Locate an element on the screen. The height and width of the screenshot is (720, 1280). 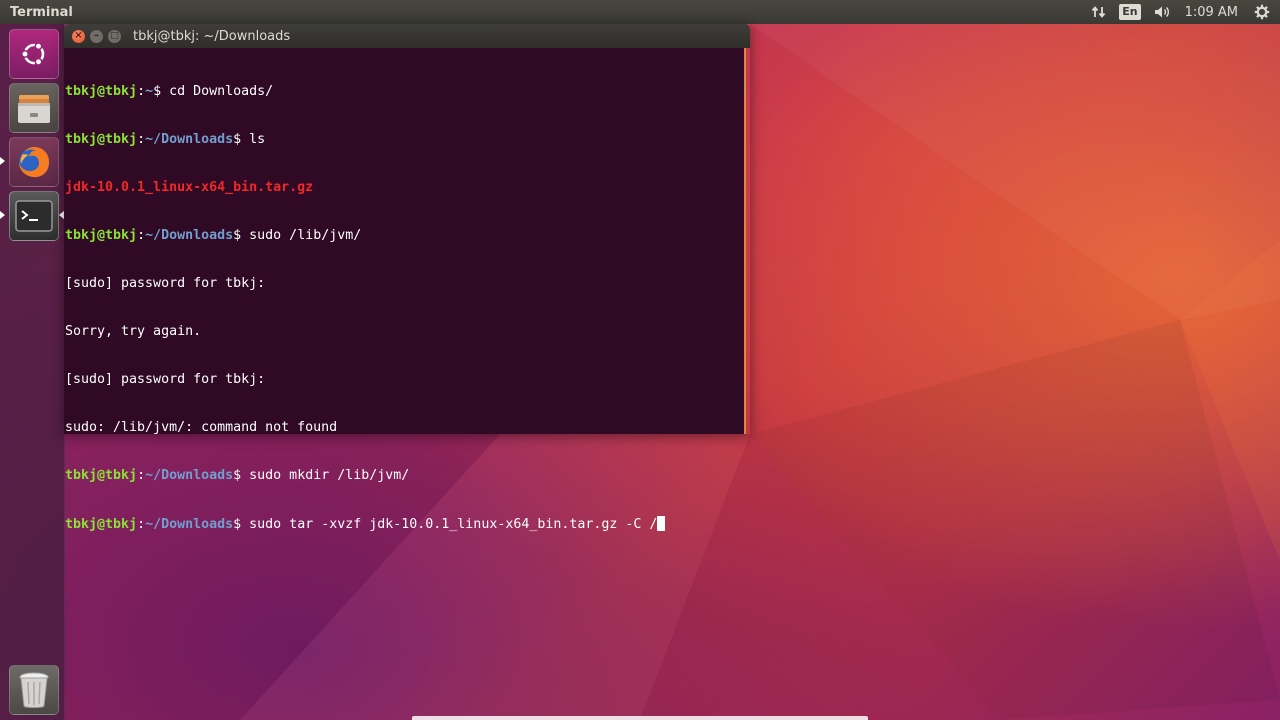
top-panel: Terminal En 1:09 AM is located at coordinates (640, 12).